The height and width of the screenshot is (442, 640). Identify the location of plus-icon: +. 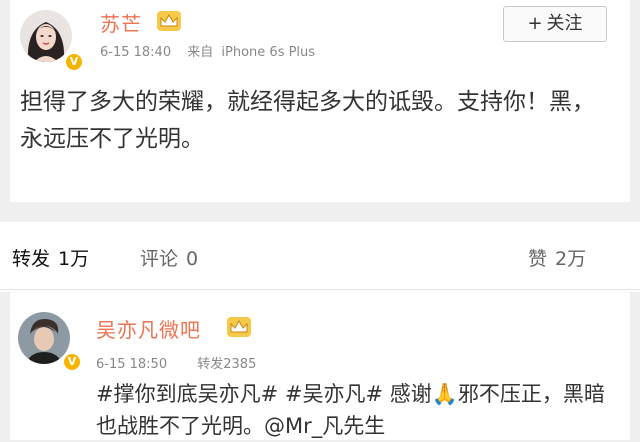
(535, 23).